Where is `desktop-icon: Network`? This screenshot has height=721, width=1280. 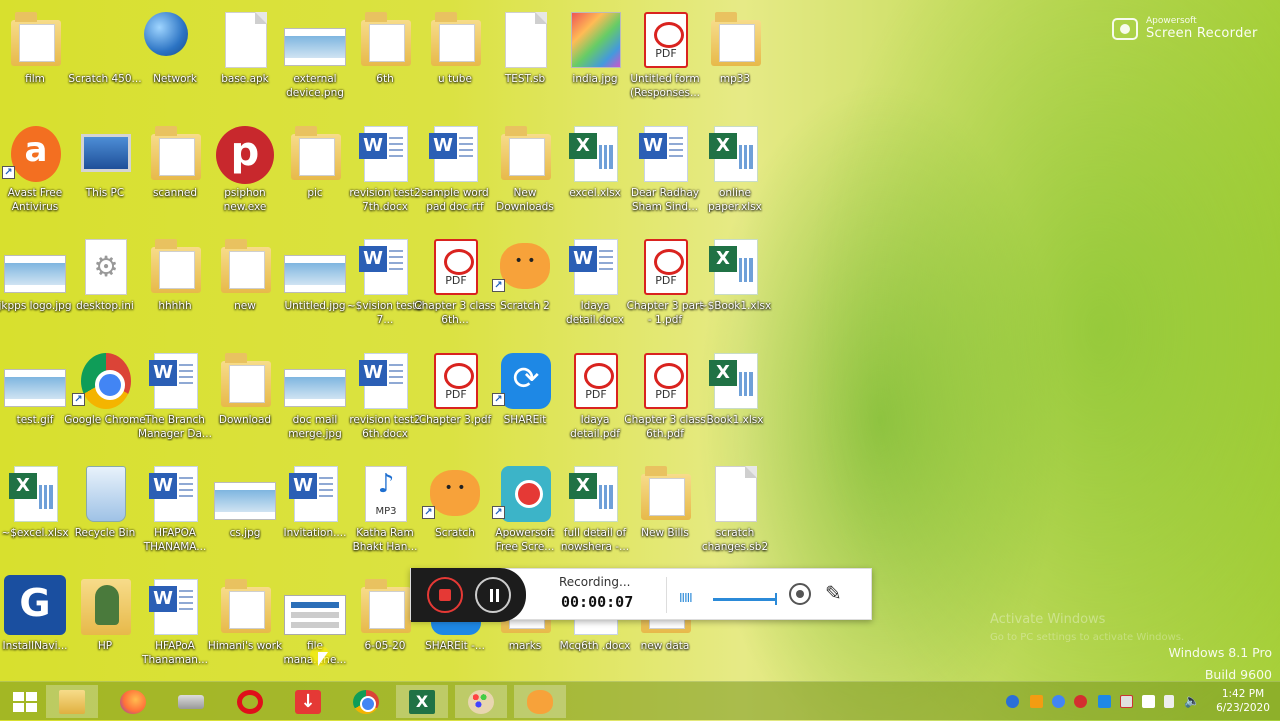 desktop-icon: Network is located at coordinates (175, 61).